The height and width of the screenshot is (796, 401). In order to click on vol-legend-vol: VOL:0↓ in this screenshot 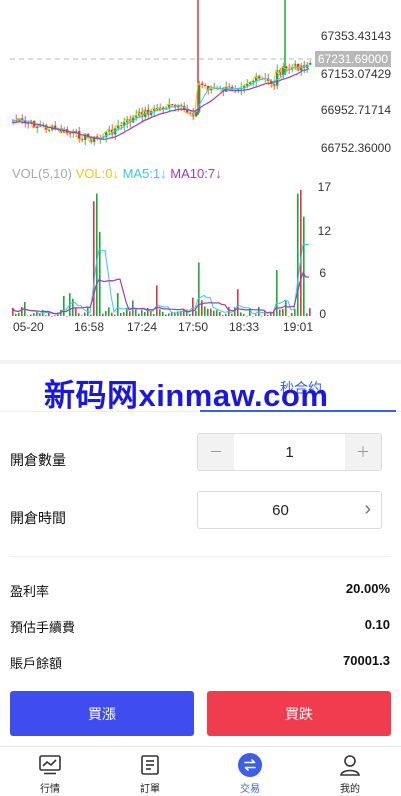, I will do `click(97, 173)`.